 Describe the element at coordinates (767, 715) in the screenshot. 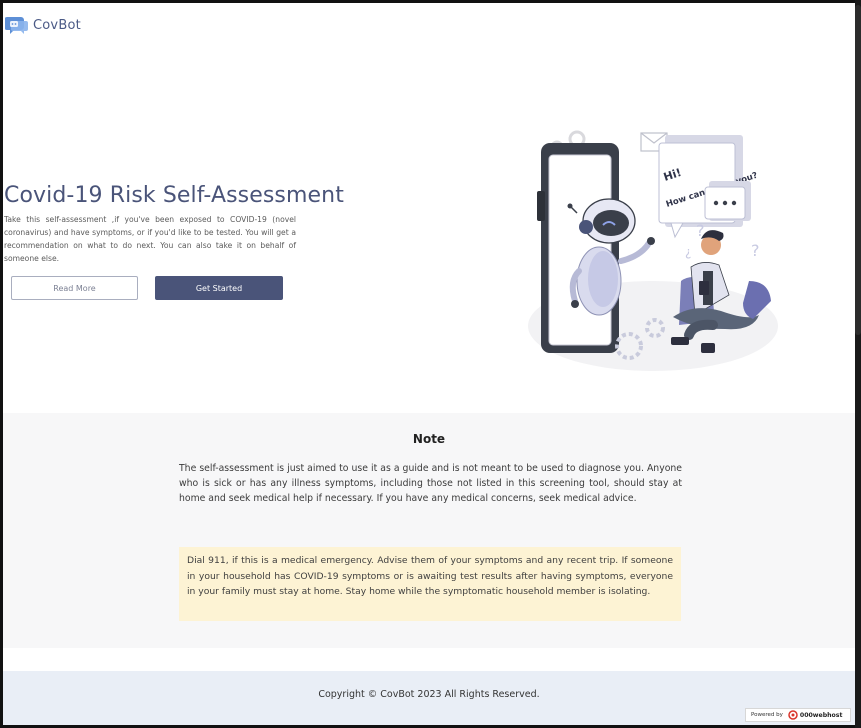

I see `badge-prefix: Powered by` at that location.